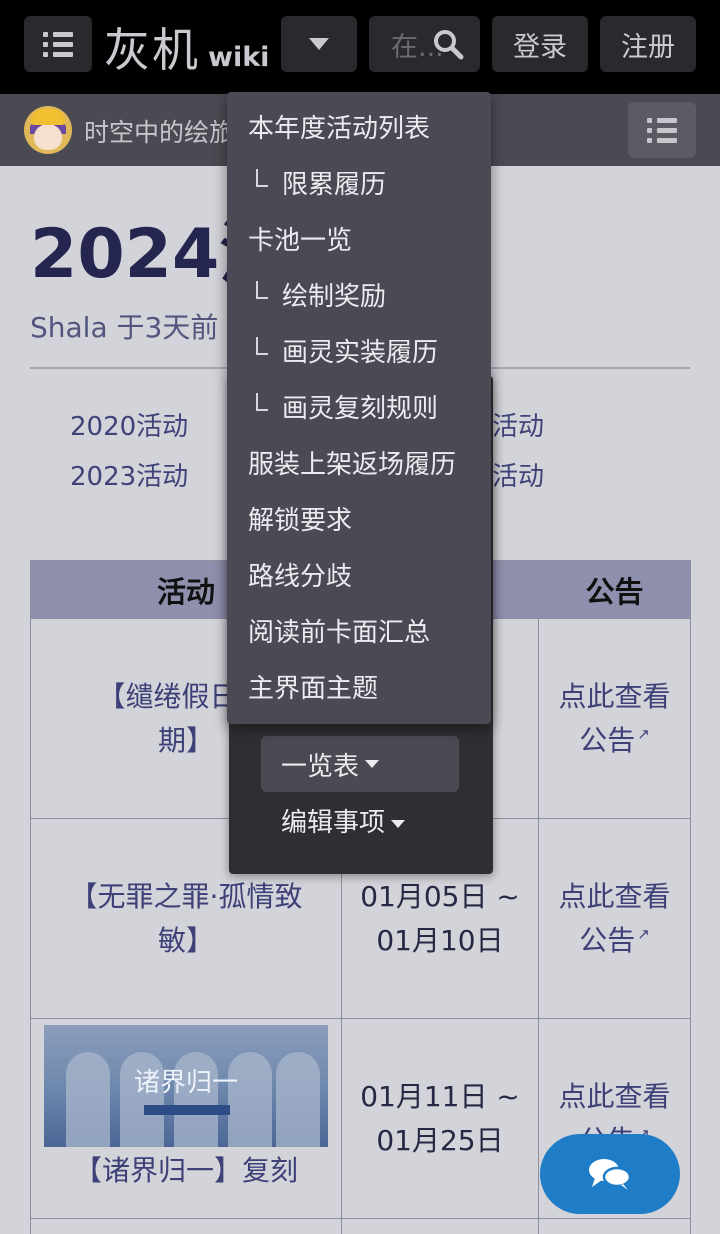 The height and width of the screenshot is (1234, 720). What do you see at coordinates (359, 518) in the screenshot?
I see `menu-item-unlock-requirements: 解锁要求` at bounding box center [359, 518].